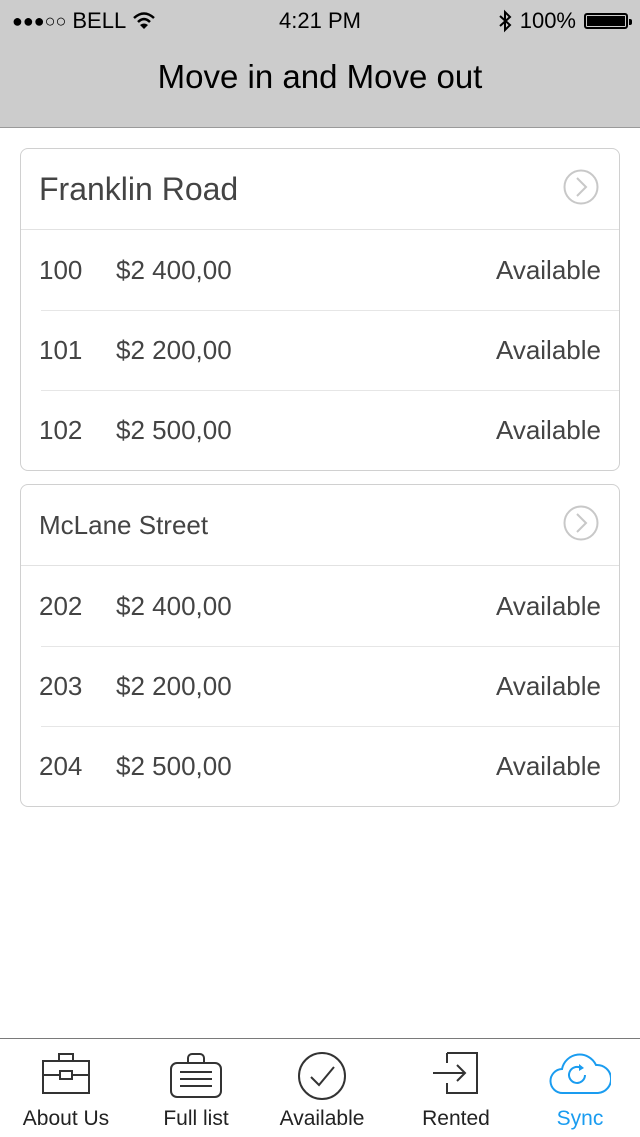 The image size is (640, 1137). I want to click on cloud-sync-icon, so click(580, 1074).